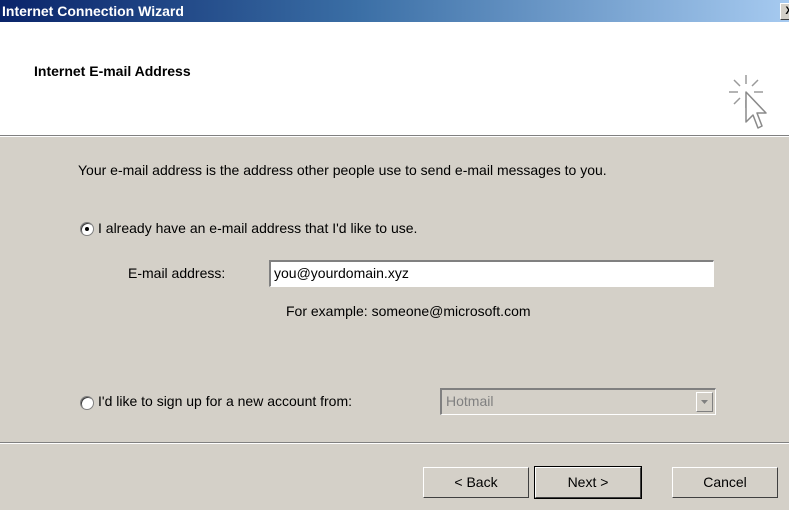 This screenshot has height=510, width=789. I want to click on existing-address-radio, so click(87, 229).